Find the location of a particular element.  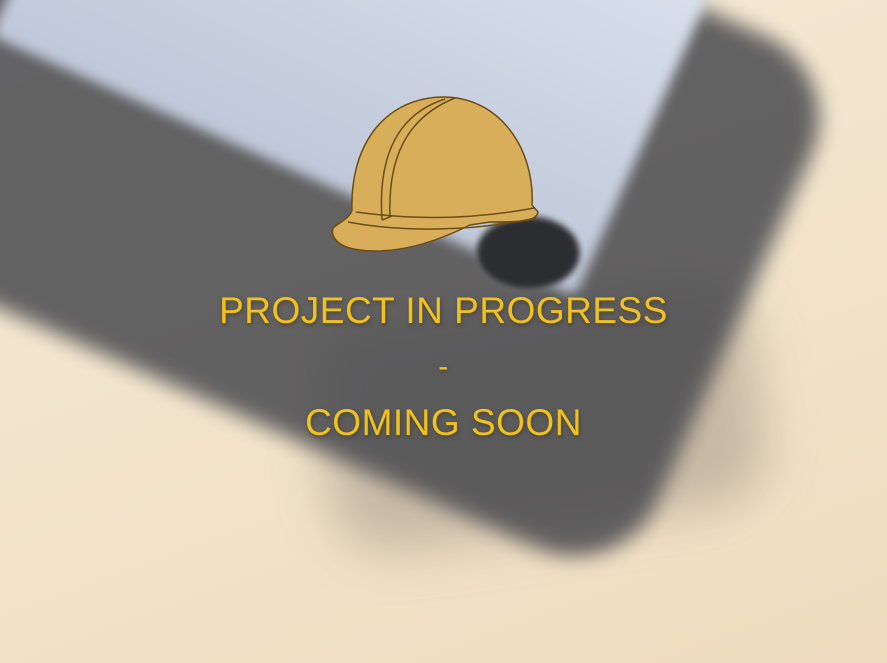

status-line-2: COMING SOON is located at coordinates (443, 422).